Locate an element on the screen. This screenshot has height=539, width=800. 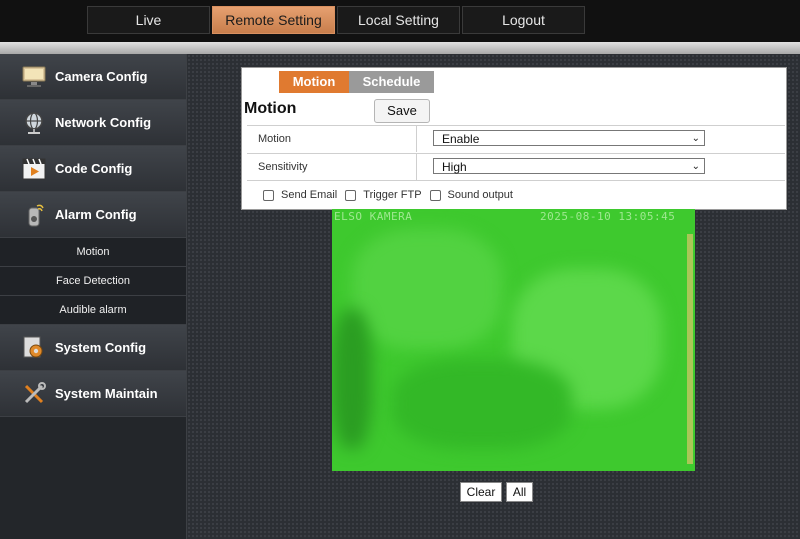
motion-select-value: Enable is located at coordinates (461, 139).